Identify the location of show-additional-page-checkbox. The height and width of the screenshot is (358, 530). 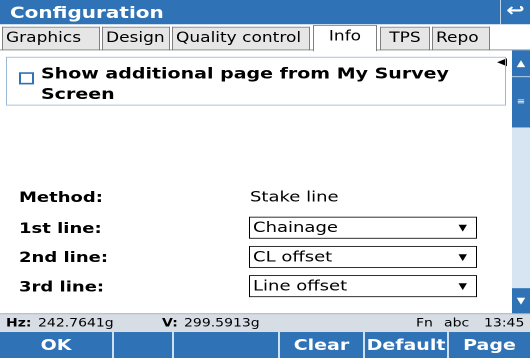
(26, 78).